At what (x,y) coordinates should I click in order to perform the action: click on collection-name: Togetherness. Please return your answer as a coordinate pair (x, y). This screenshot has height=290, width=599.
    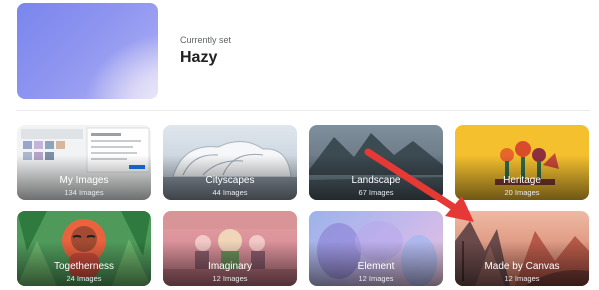
    Looking at the image, I should click on (84, 266).